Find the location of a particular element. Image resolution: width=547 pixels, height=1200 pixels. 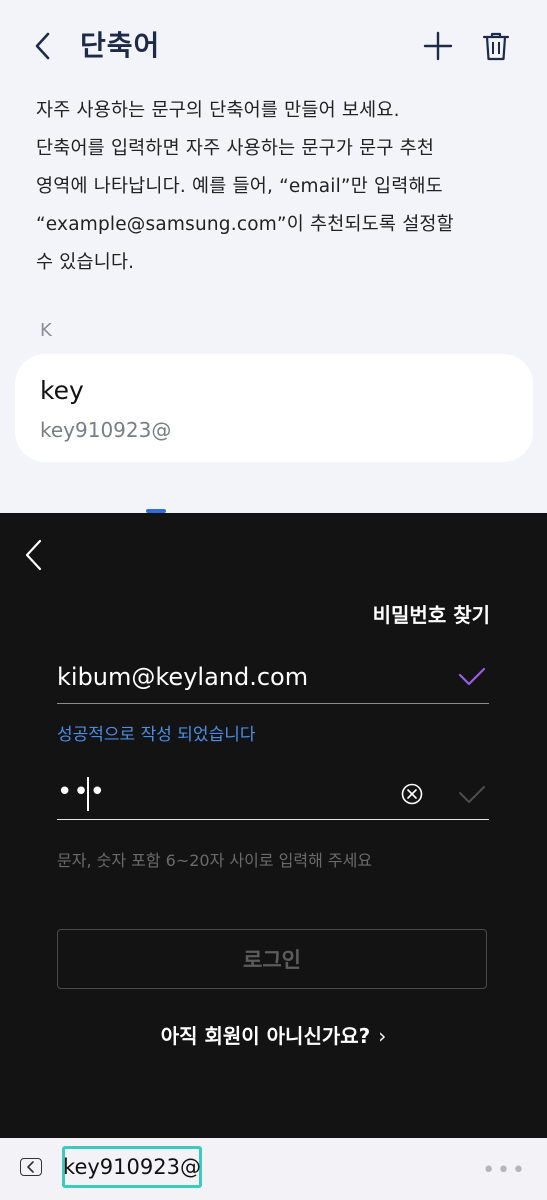

app-header: 단축어 is located at coordinates (273, 46).